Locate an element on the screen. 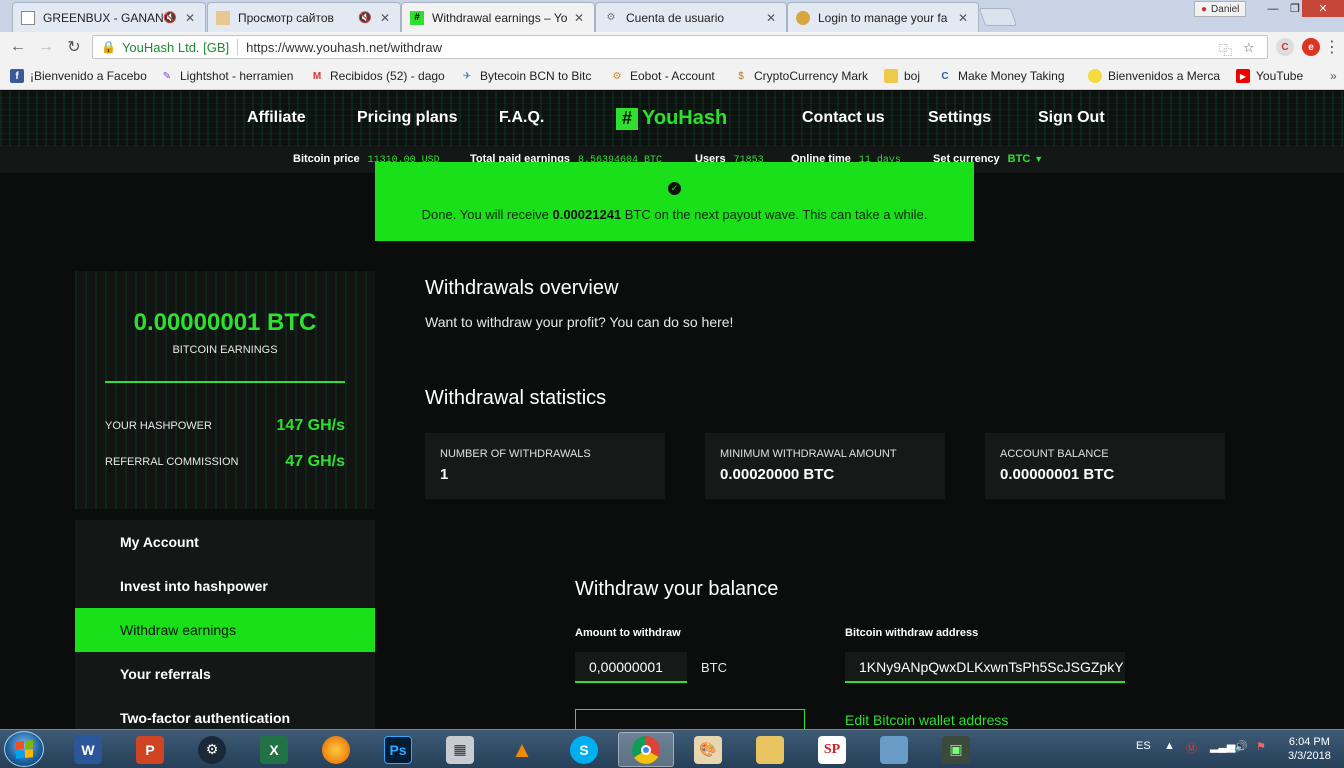  signal-icon: ▂▃▅ is located at coordinates (1222, 746).